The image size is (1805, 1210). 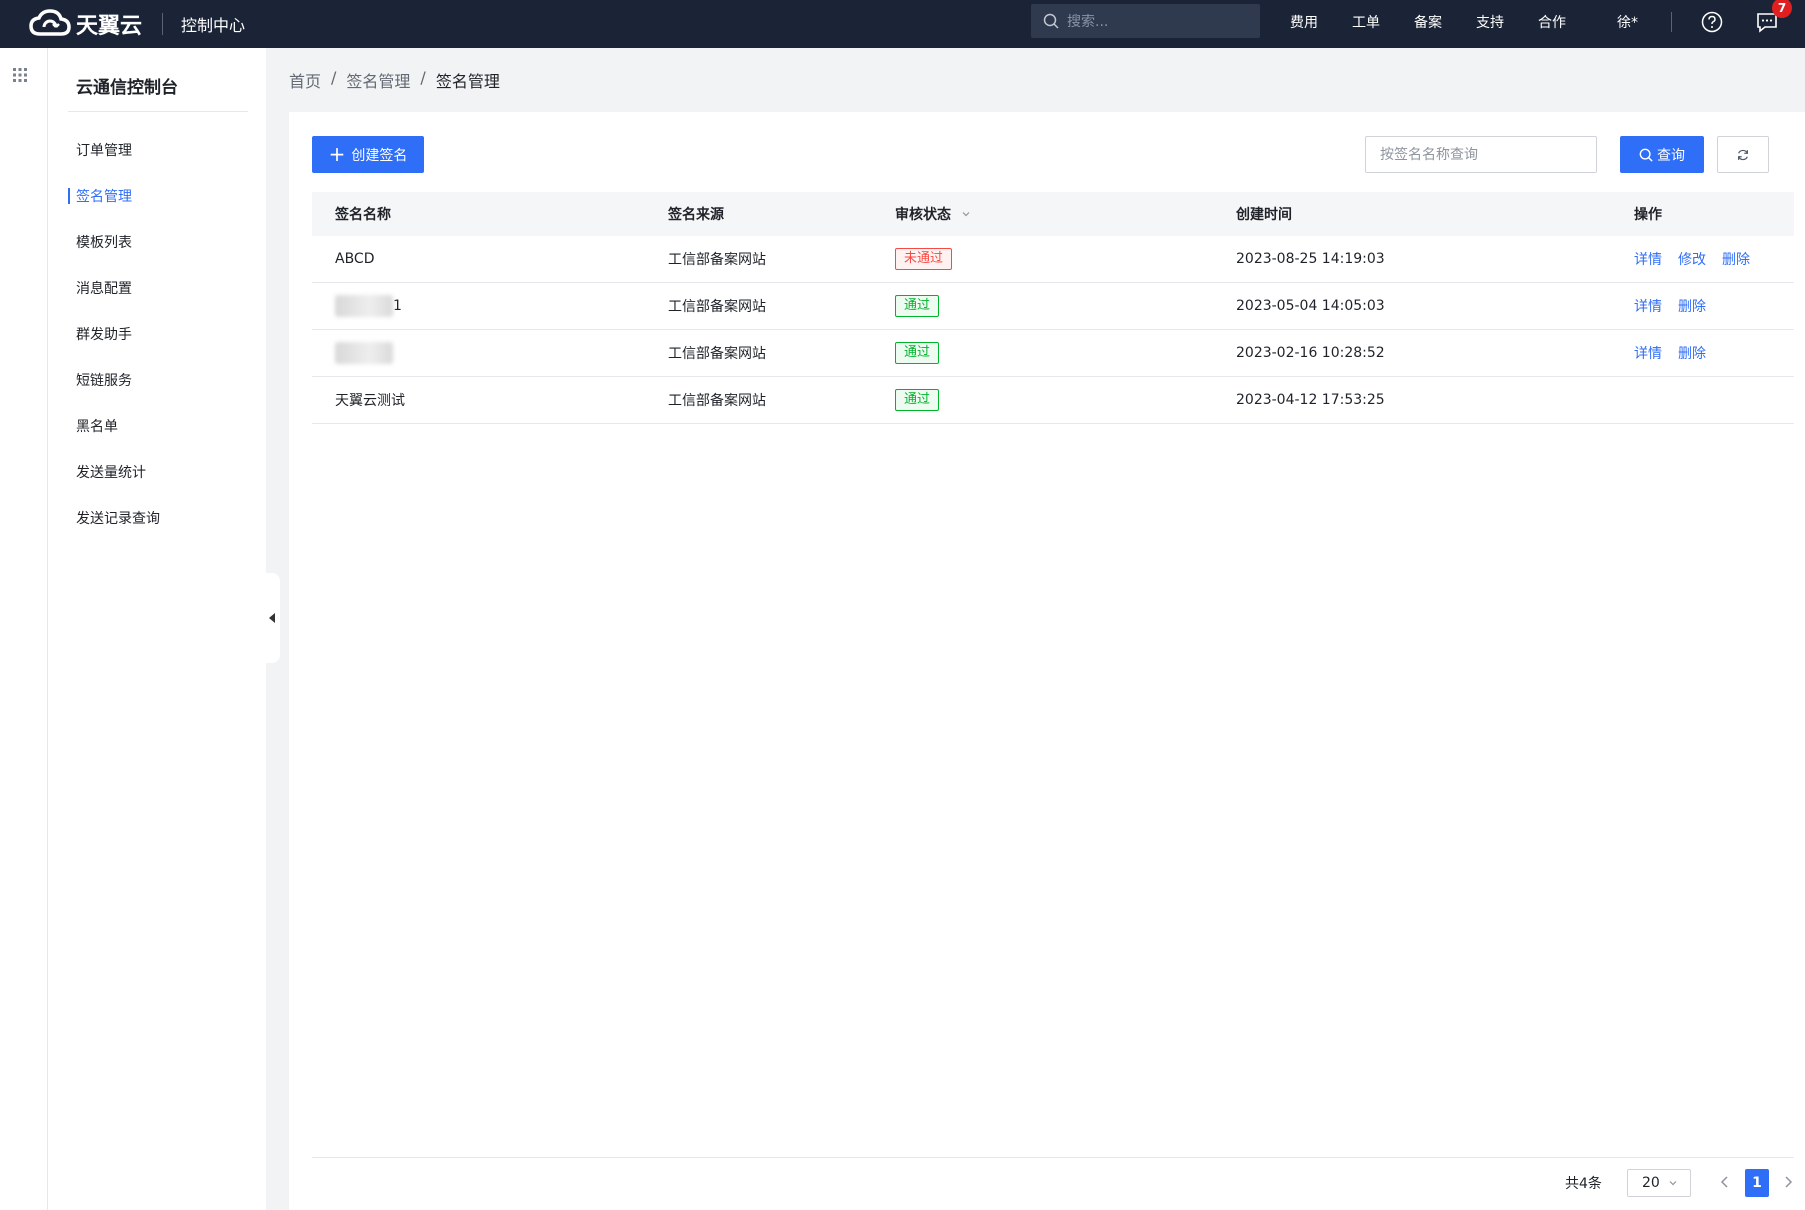 I want to click on user-name: 徐*, so click(x=1627, y=22).